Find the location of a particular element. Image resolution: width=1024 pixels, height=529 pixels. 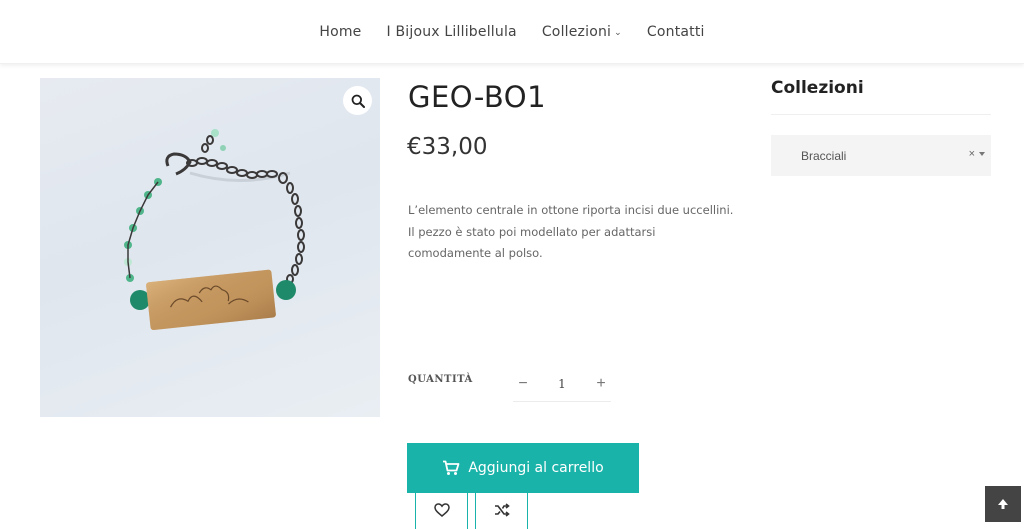

nav-item-label: Contatti is located at coordinates (675, 32).